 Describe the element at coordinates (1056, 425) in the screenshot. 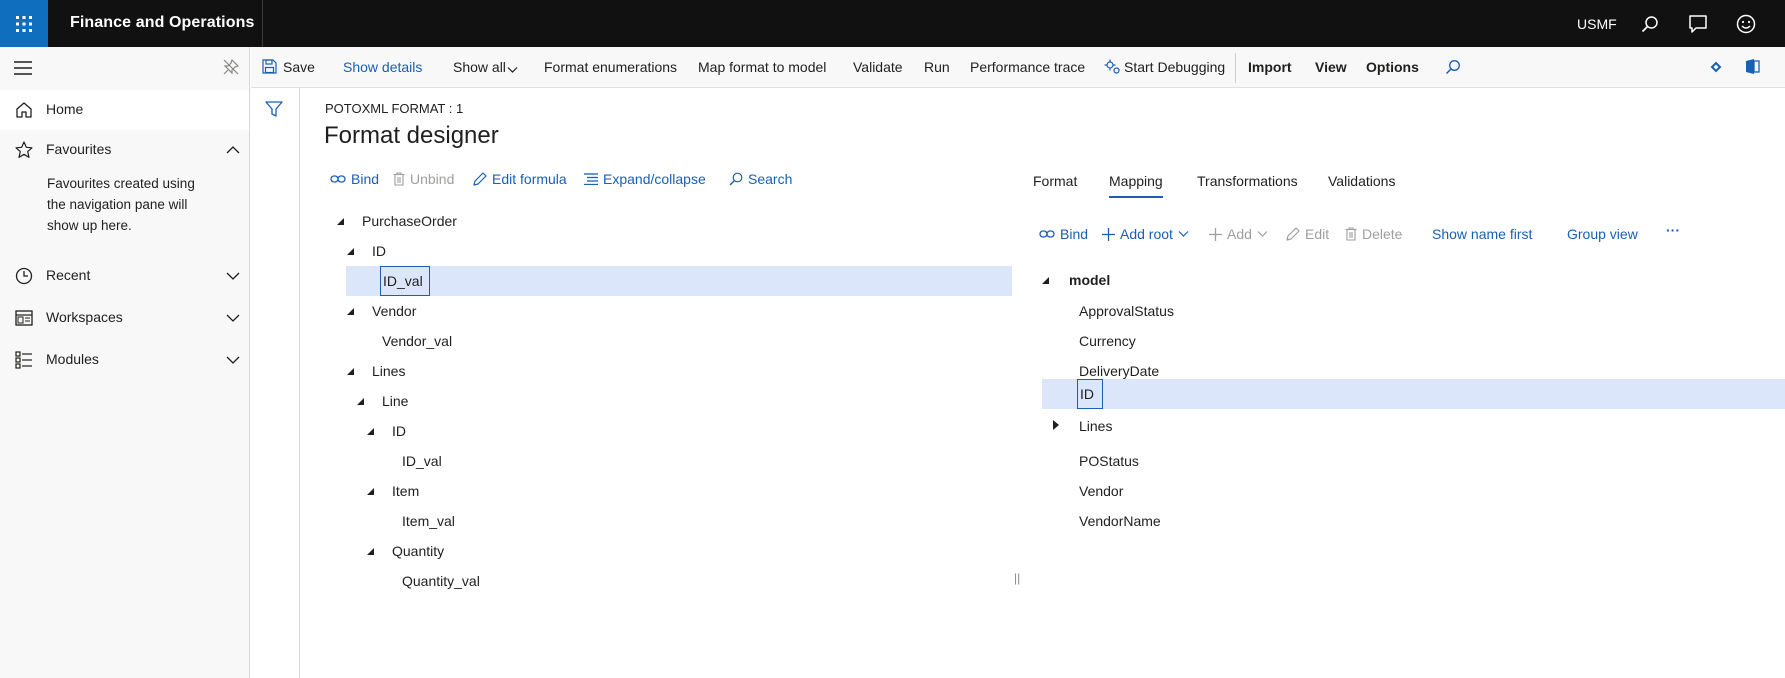

I see `collapsed-triangle-icon` at that location.